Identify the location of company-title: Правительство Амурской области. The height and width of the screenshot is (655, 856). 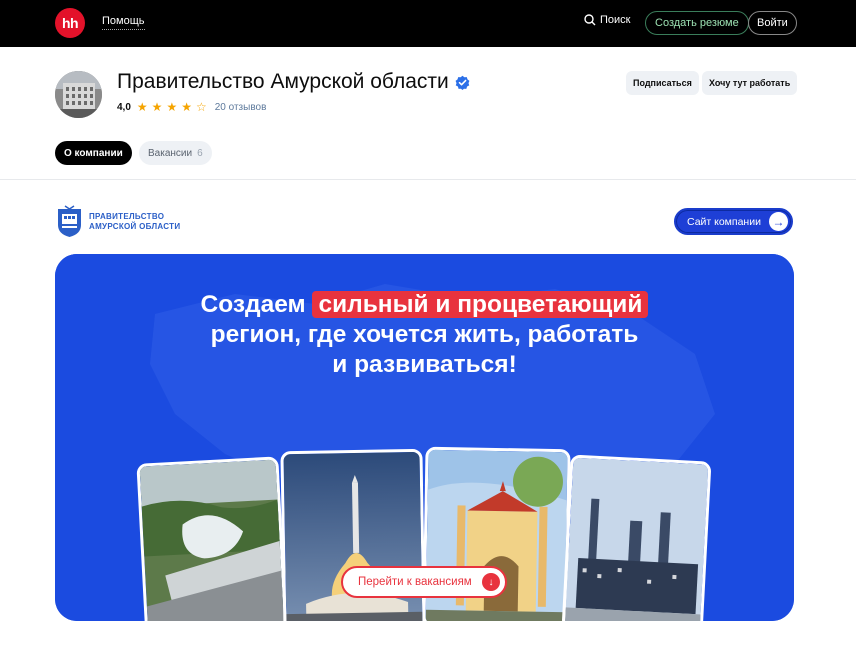
(293, 82).